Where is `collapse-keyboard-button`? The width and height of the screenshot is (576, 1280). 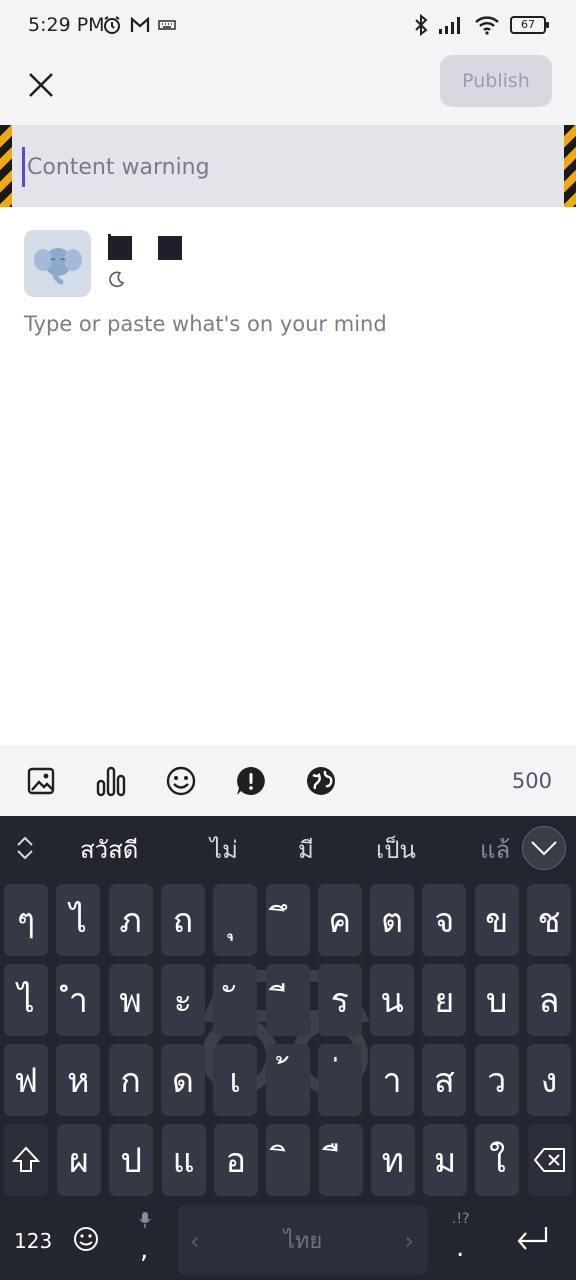
collapse-keyboard-button is located at coordinates (544, 848).